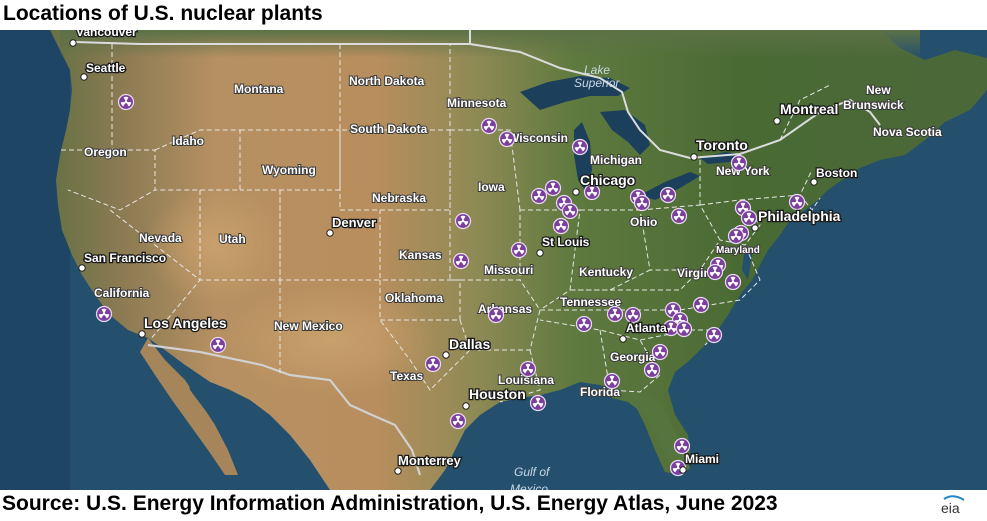  Describe the element at coordinates (125, 258) in the screenshot. I see `city-label: San Francisco` at that location.